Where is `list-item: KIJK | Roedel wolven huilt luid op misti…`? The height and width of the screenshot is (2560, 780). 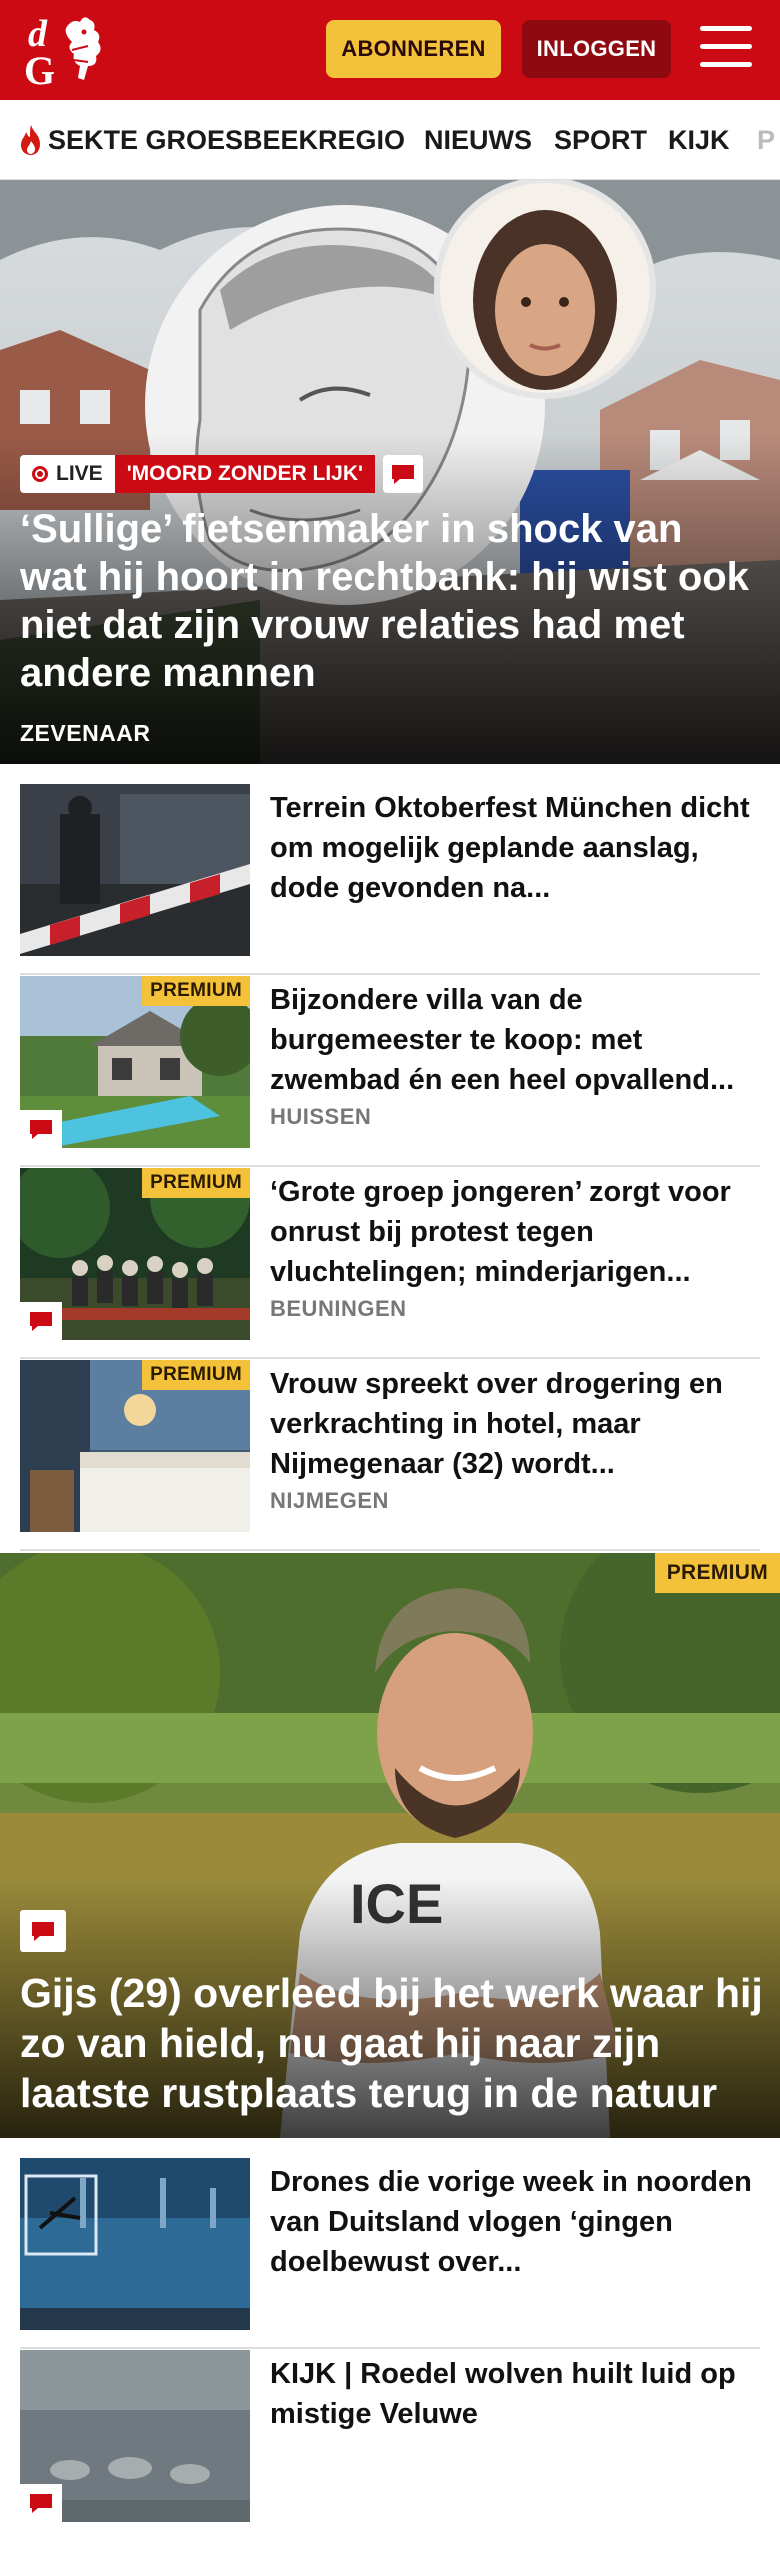
list-item: KIJK | Roedel wolven huilt luid op misti… is located at coordinates (390, 2445).